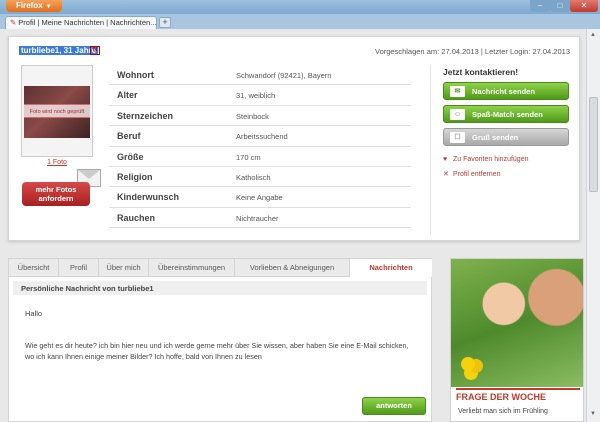 The image size is (600, 422). What do you see at coordinates (130, 156) in the screenshot?
I see `attribute-label: Größe` at bounding box center [130, 156].